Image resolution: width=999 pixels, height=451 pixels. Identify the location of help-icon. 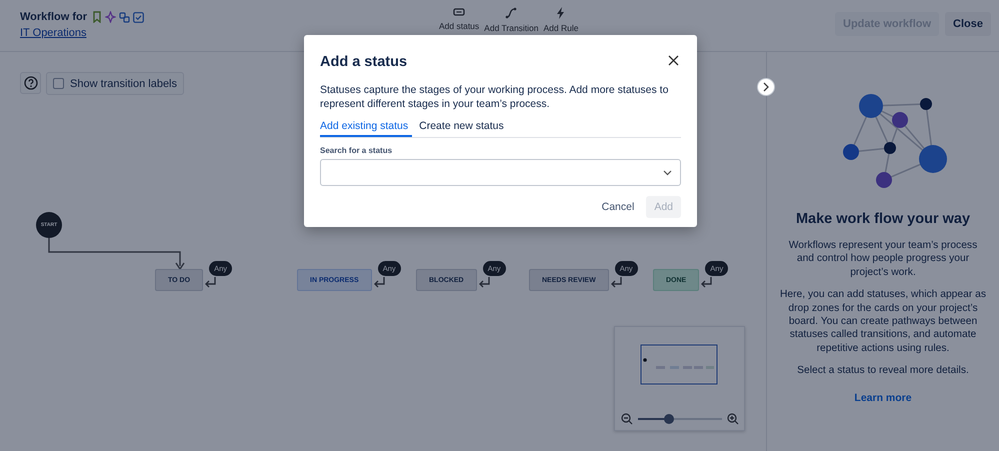
(30, 83).